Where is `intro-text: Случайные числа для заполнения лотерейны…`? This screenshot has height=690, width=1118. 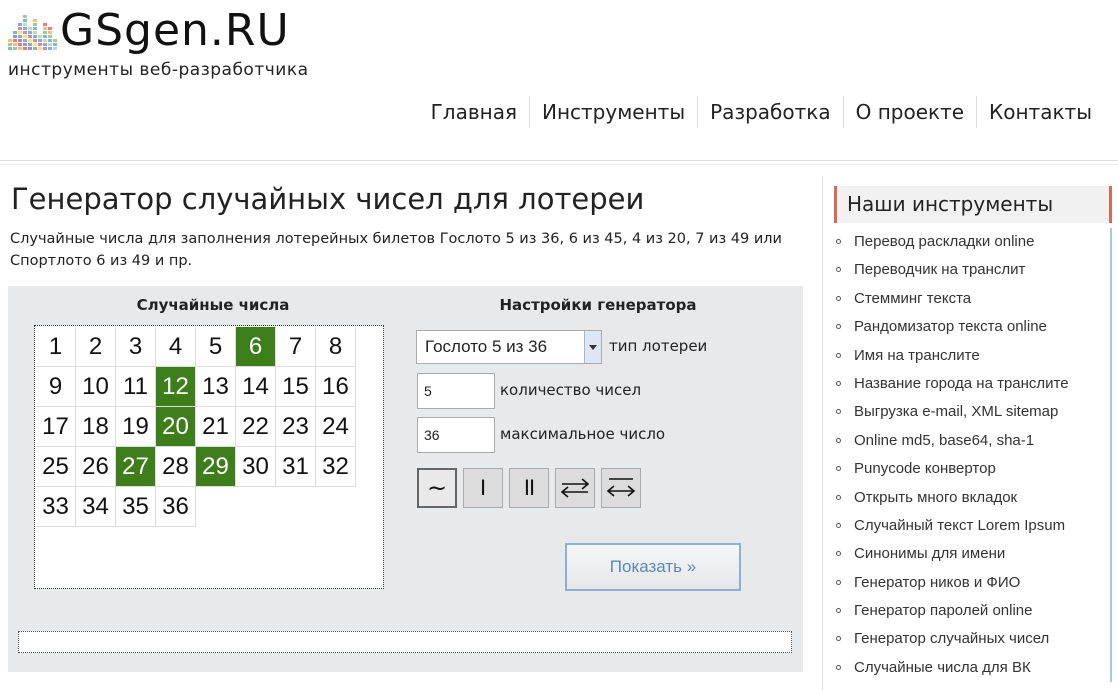 intro-text: Случайные числа для заполнения лотерейны… is located at coordinates (400, 250).